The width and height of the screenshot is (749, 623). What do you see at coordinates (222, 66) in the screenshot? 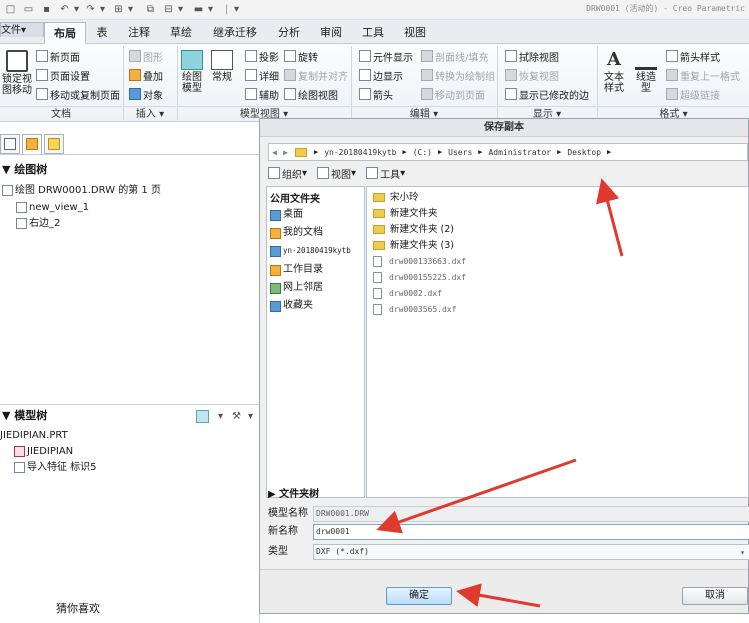
I see `general-view-button: 常规` at bounding box center [222, 66].